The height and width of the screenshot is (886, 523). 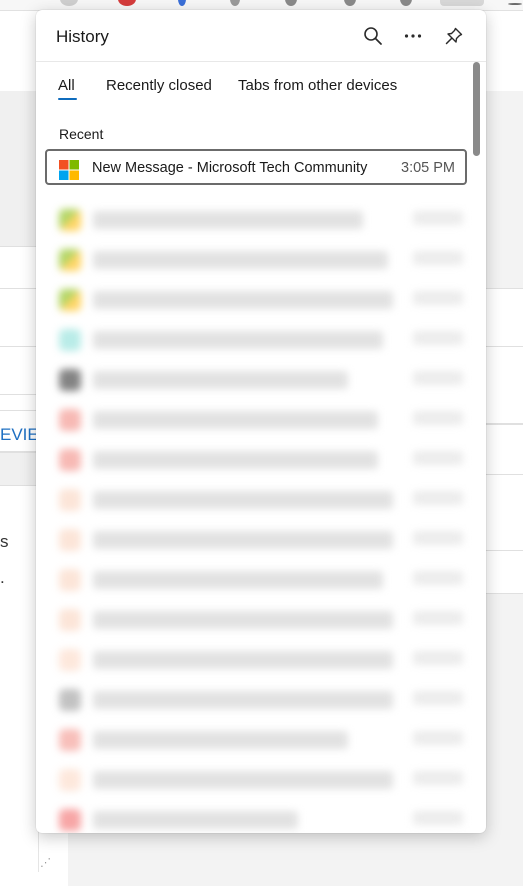 I want to click on toolbar-extension-icon, so click(x=69, y=3).